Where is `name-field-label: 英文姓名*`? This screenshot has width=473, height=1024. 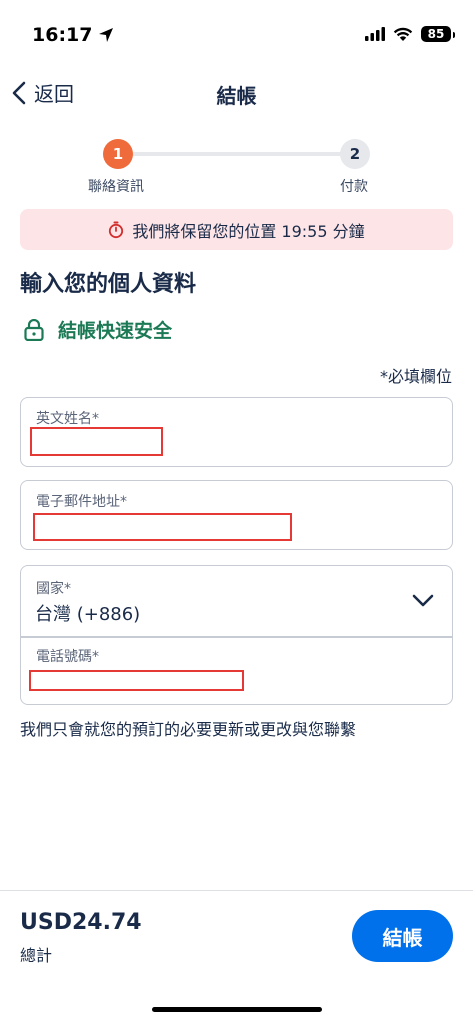 name-field-label: 英文姓名* is located at coordinates (67, 419).